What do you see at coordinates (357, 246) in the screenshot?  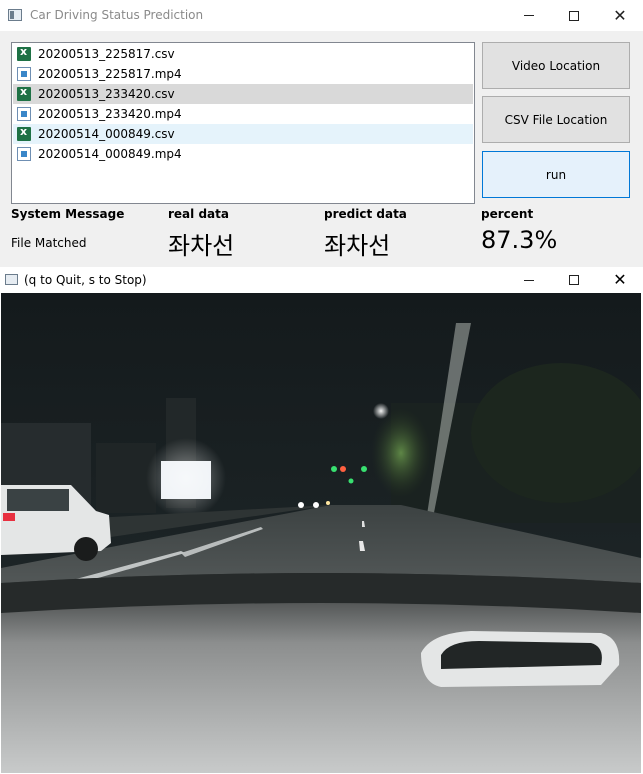 I see `predict-data-value: 좌차선` at bounding box center [357, 246].